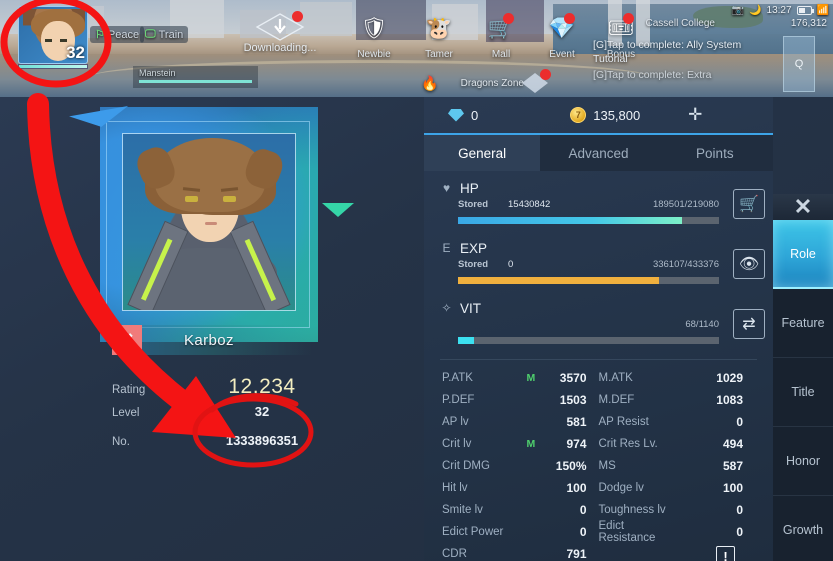 This screenshot has width=833, height=561. I want to click on bar-vit-track, so click(588, 340).